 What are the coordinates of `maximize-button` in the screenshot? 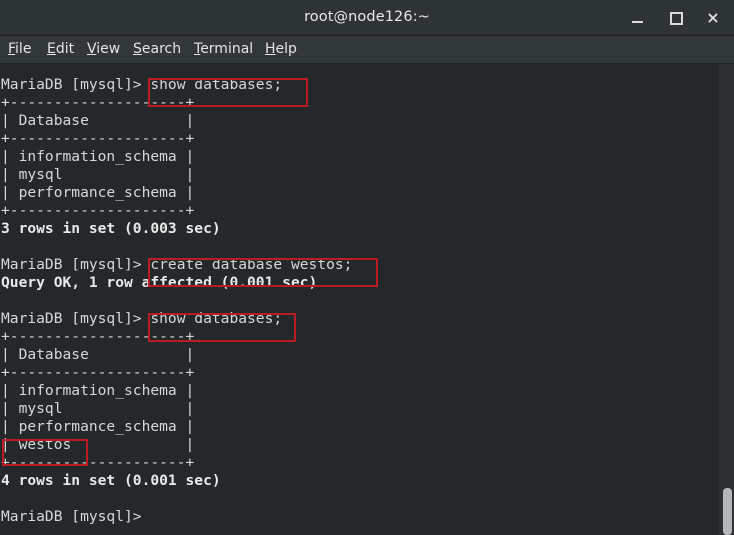 It's located at (676, 18).